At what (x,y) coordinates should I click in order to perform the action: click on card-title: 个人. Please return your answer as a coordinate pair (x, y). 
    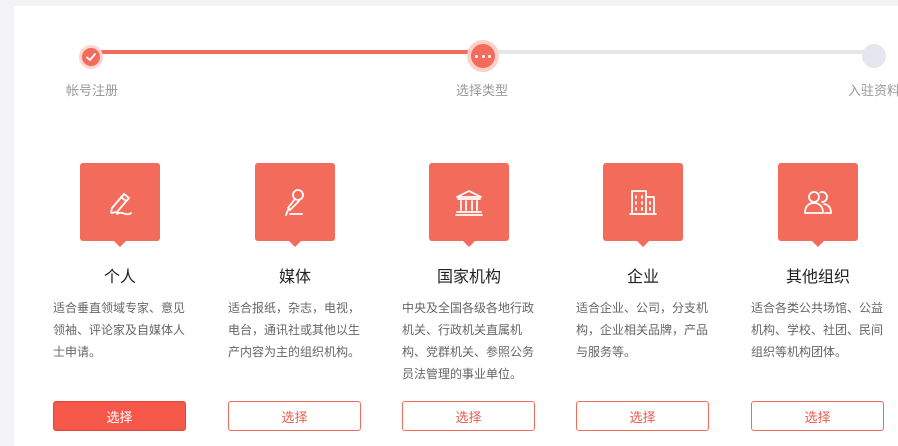
    Looking at the image, I should click on (119, 276).